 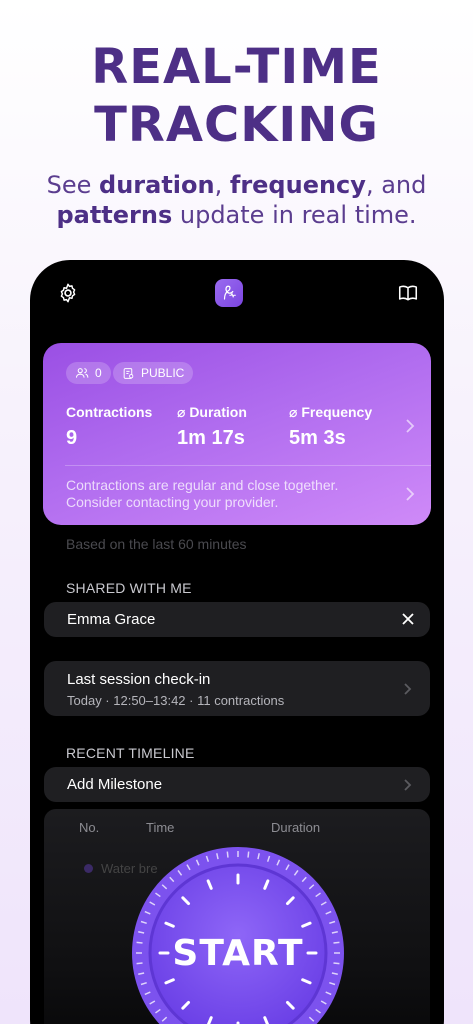 I want to click on hero-title: REAL-TIME TRACKING, so click(x=236, y=96).